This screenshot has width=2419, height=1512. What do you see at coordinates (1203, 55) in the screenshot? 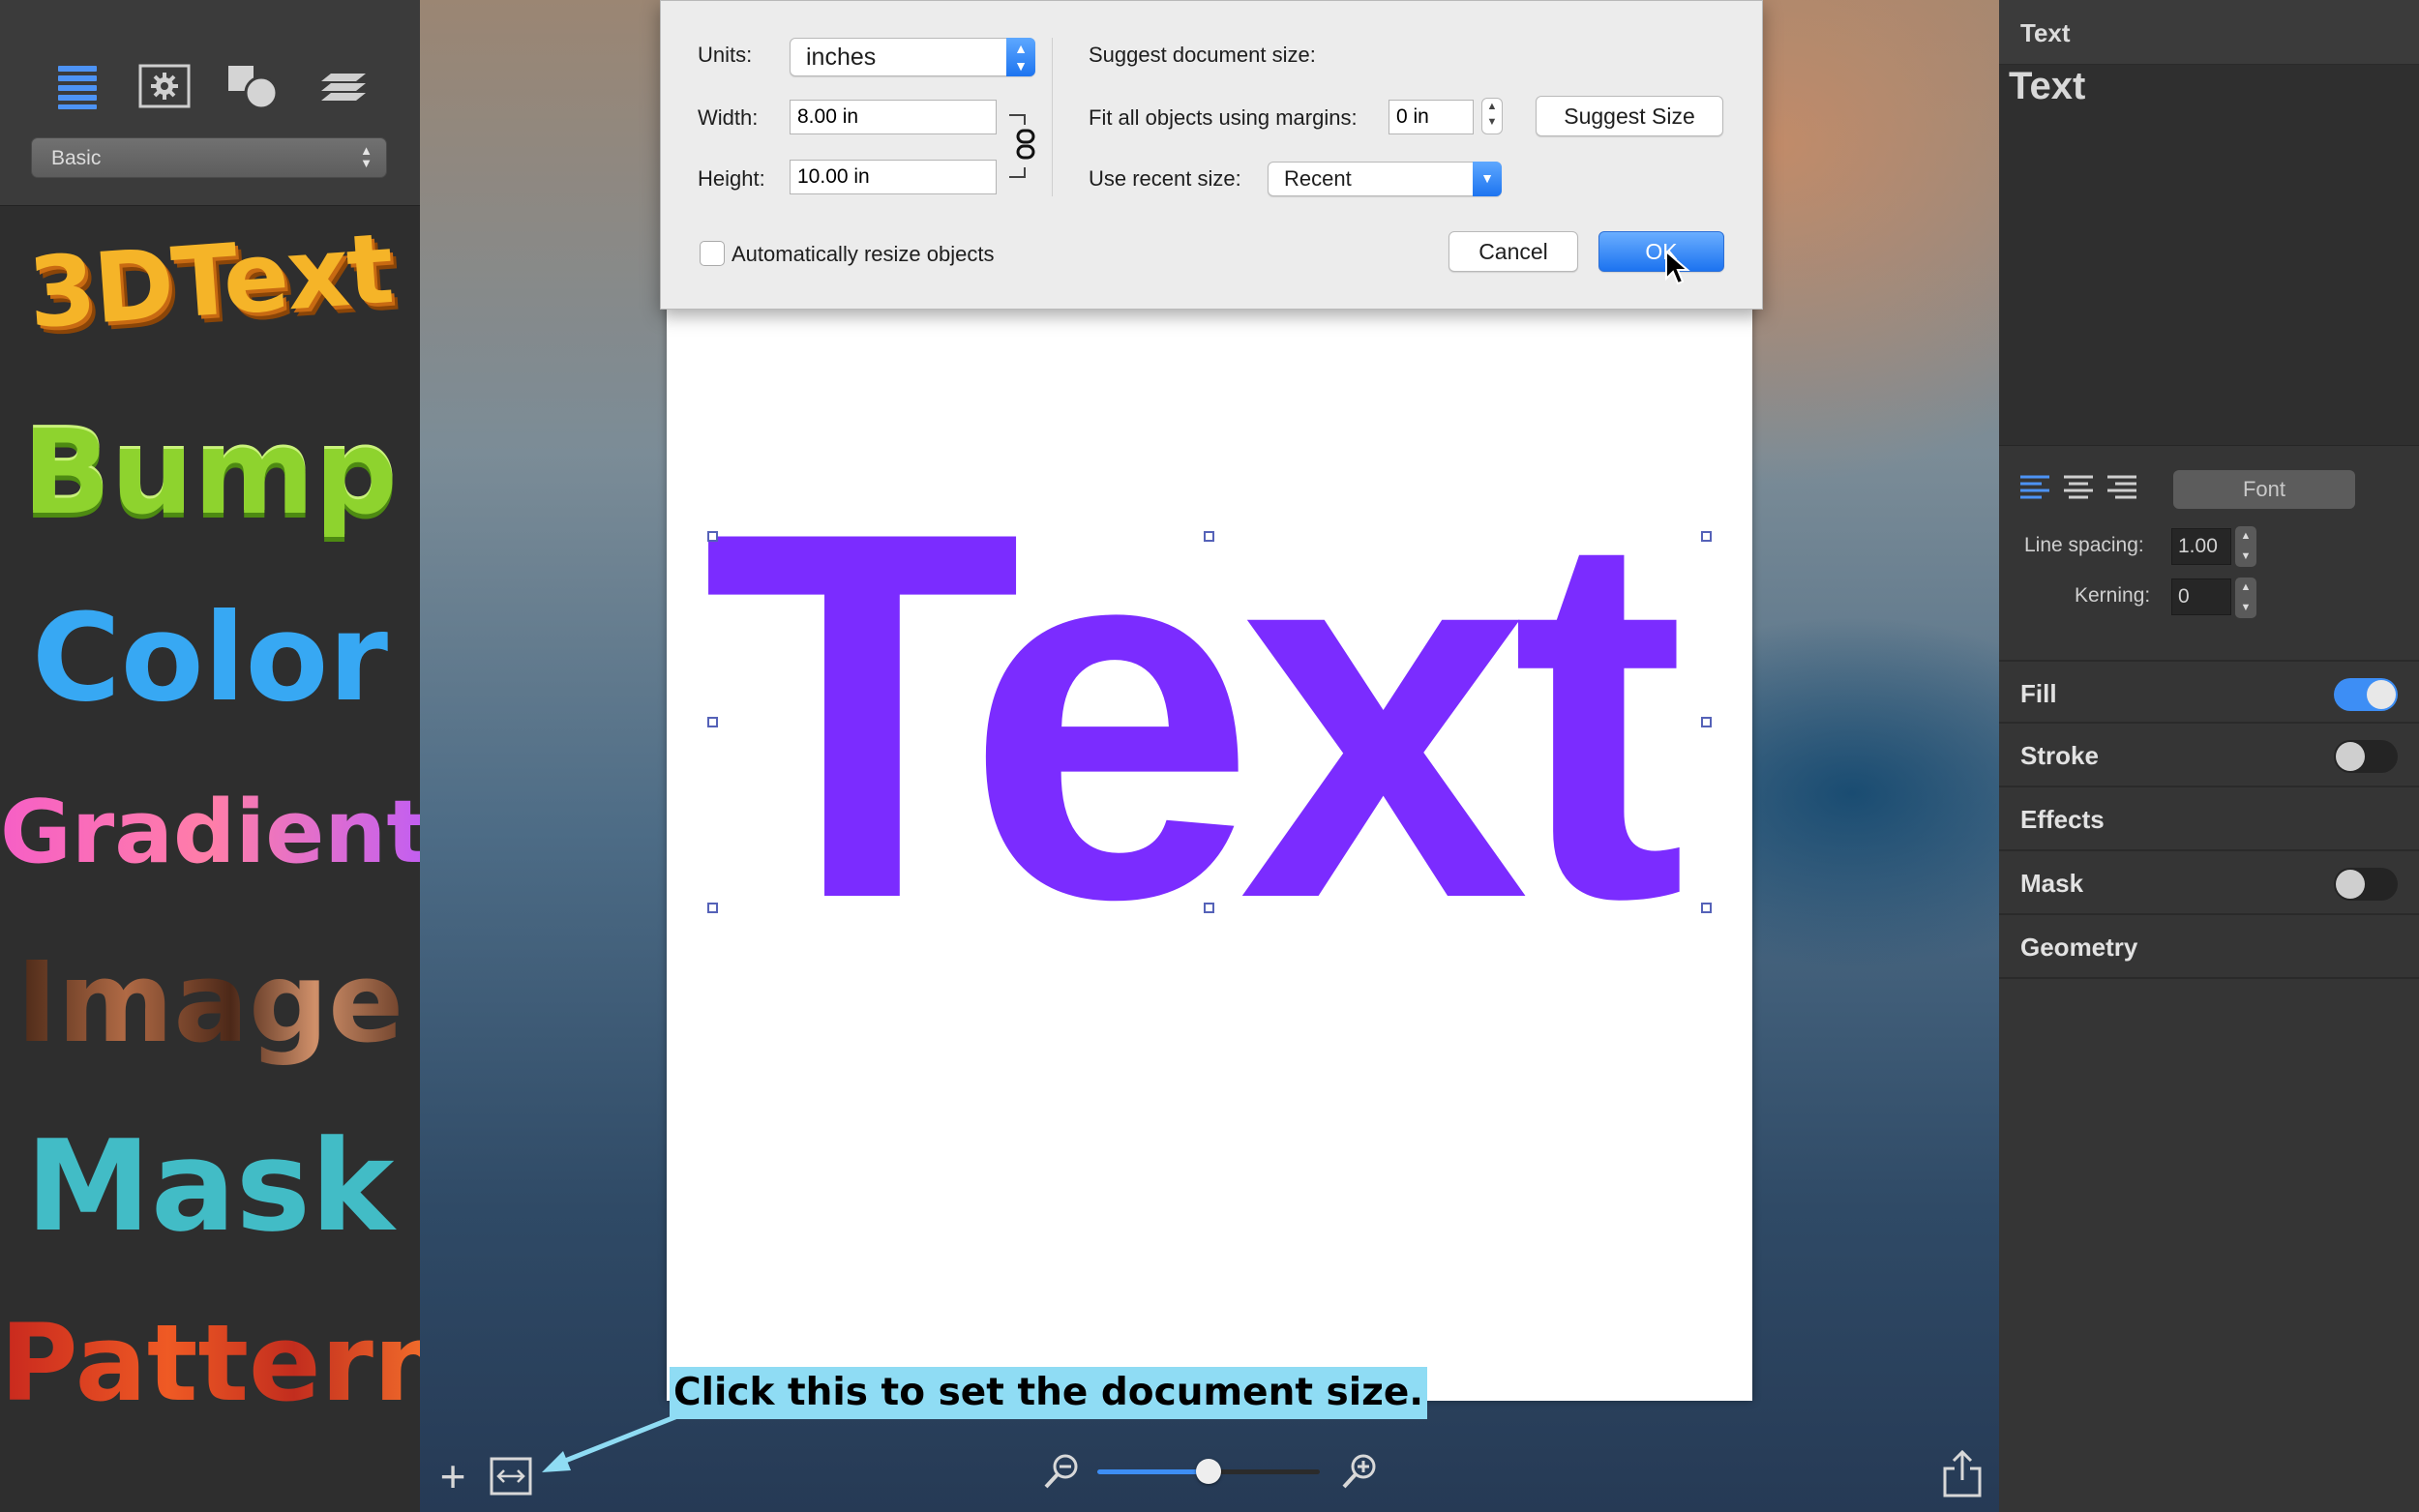
I see `suggest-size-label: Suggest document size:` at bounding box center [1203, 55].